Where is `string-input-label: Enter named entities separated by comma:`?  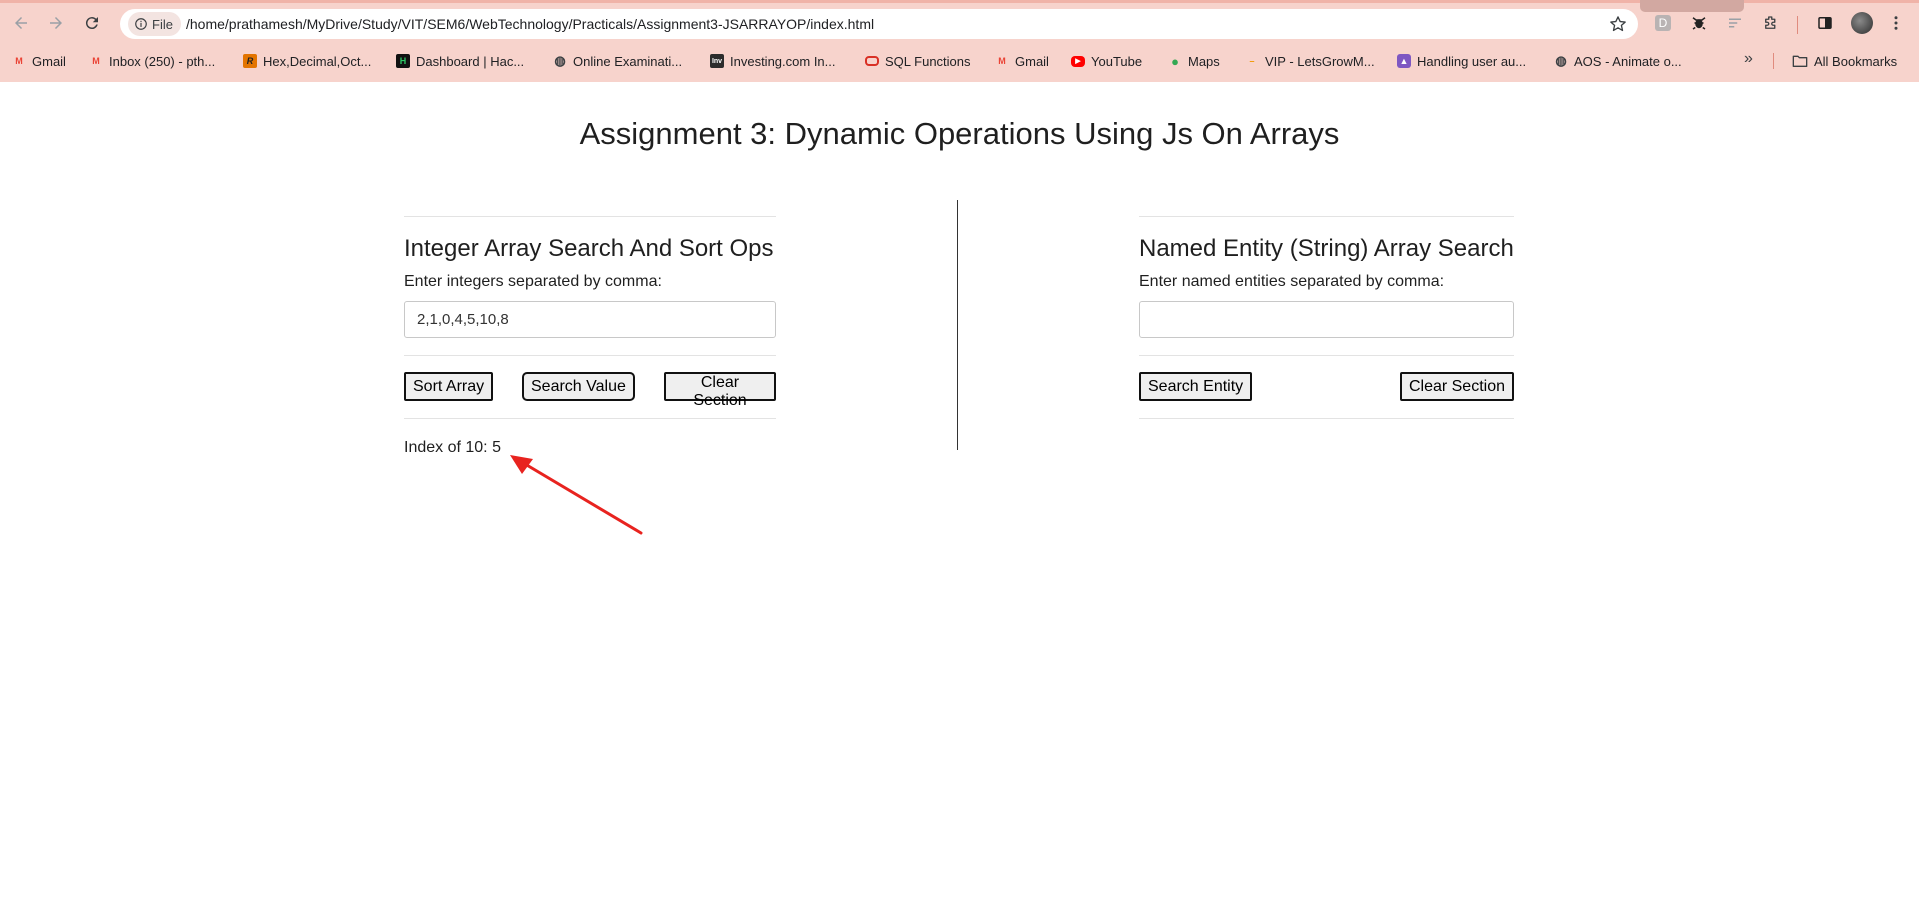
string-input-label: Enter named entities separated by comma: is located at coordinates (1292, 281).